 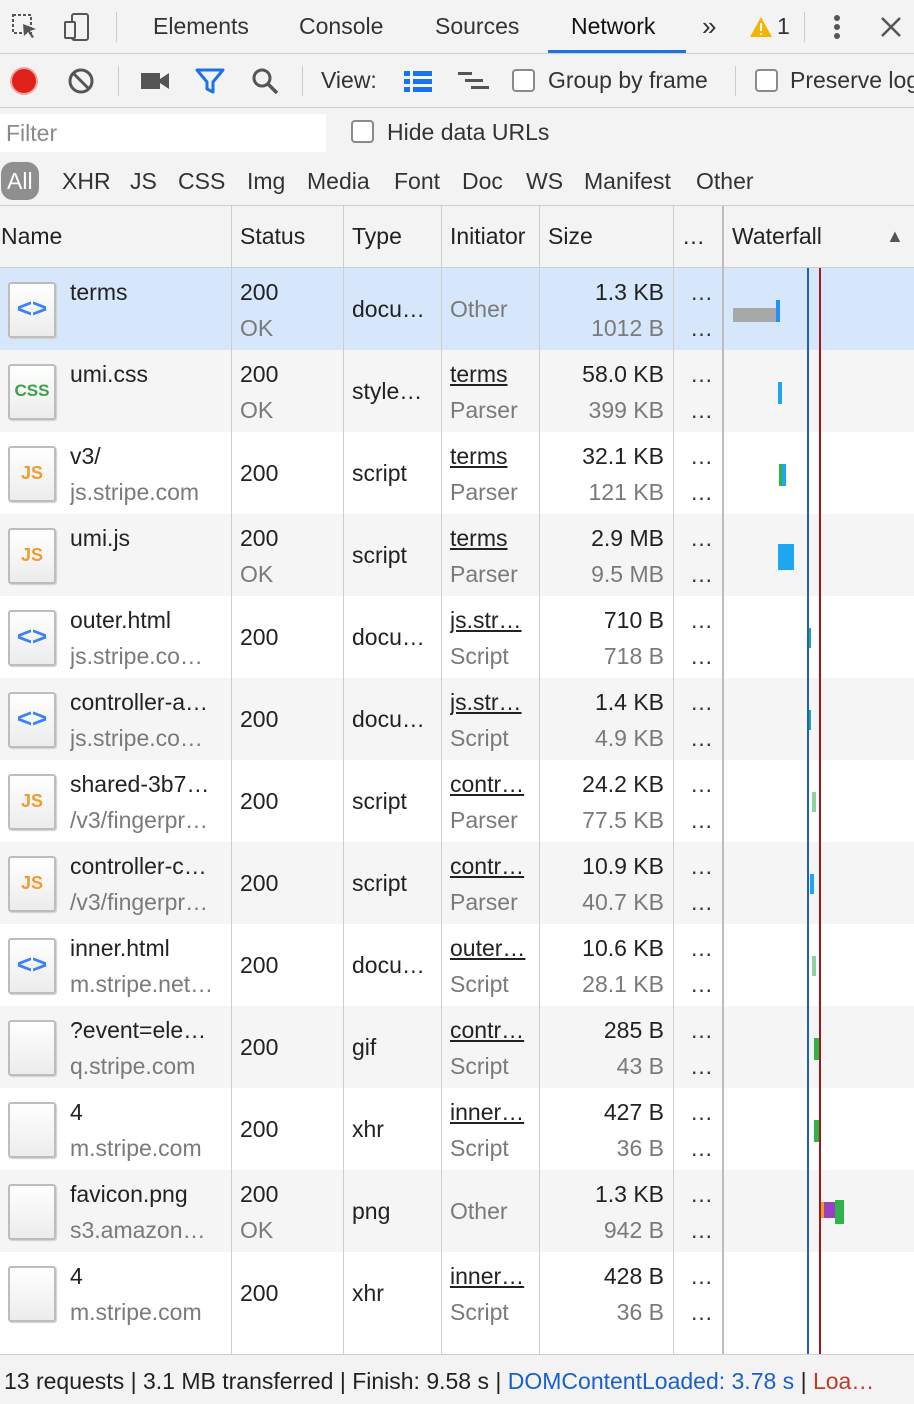 What do you see at coordinates (163, 133) in the screenshot?
I see `filter-input` at bounding box center [163, 133].